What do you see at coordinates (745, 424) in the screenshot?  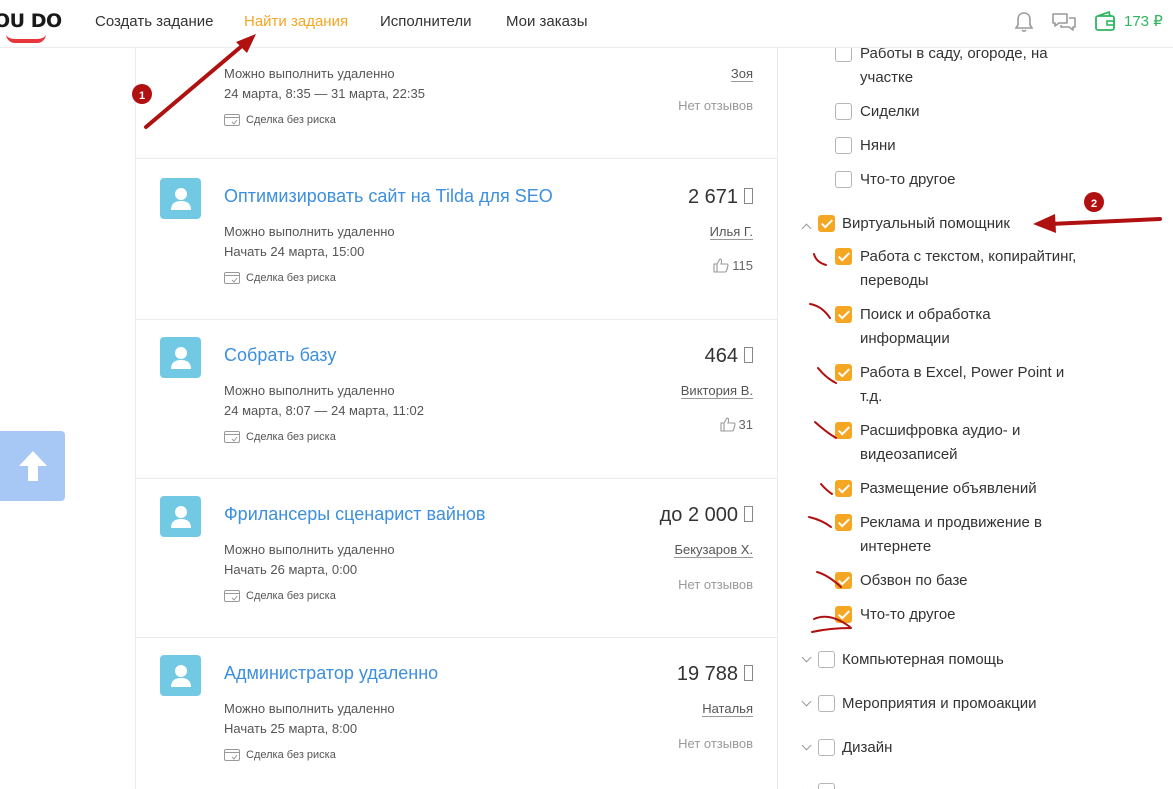 I see `task-likes-count: 31` at bounding box center [745, 424].